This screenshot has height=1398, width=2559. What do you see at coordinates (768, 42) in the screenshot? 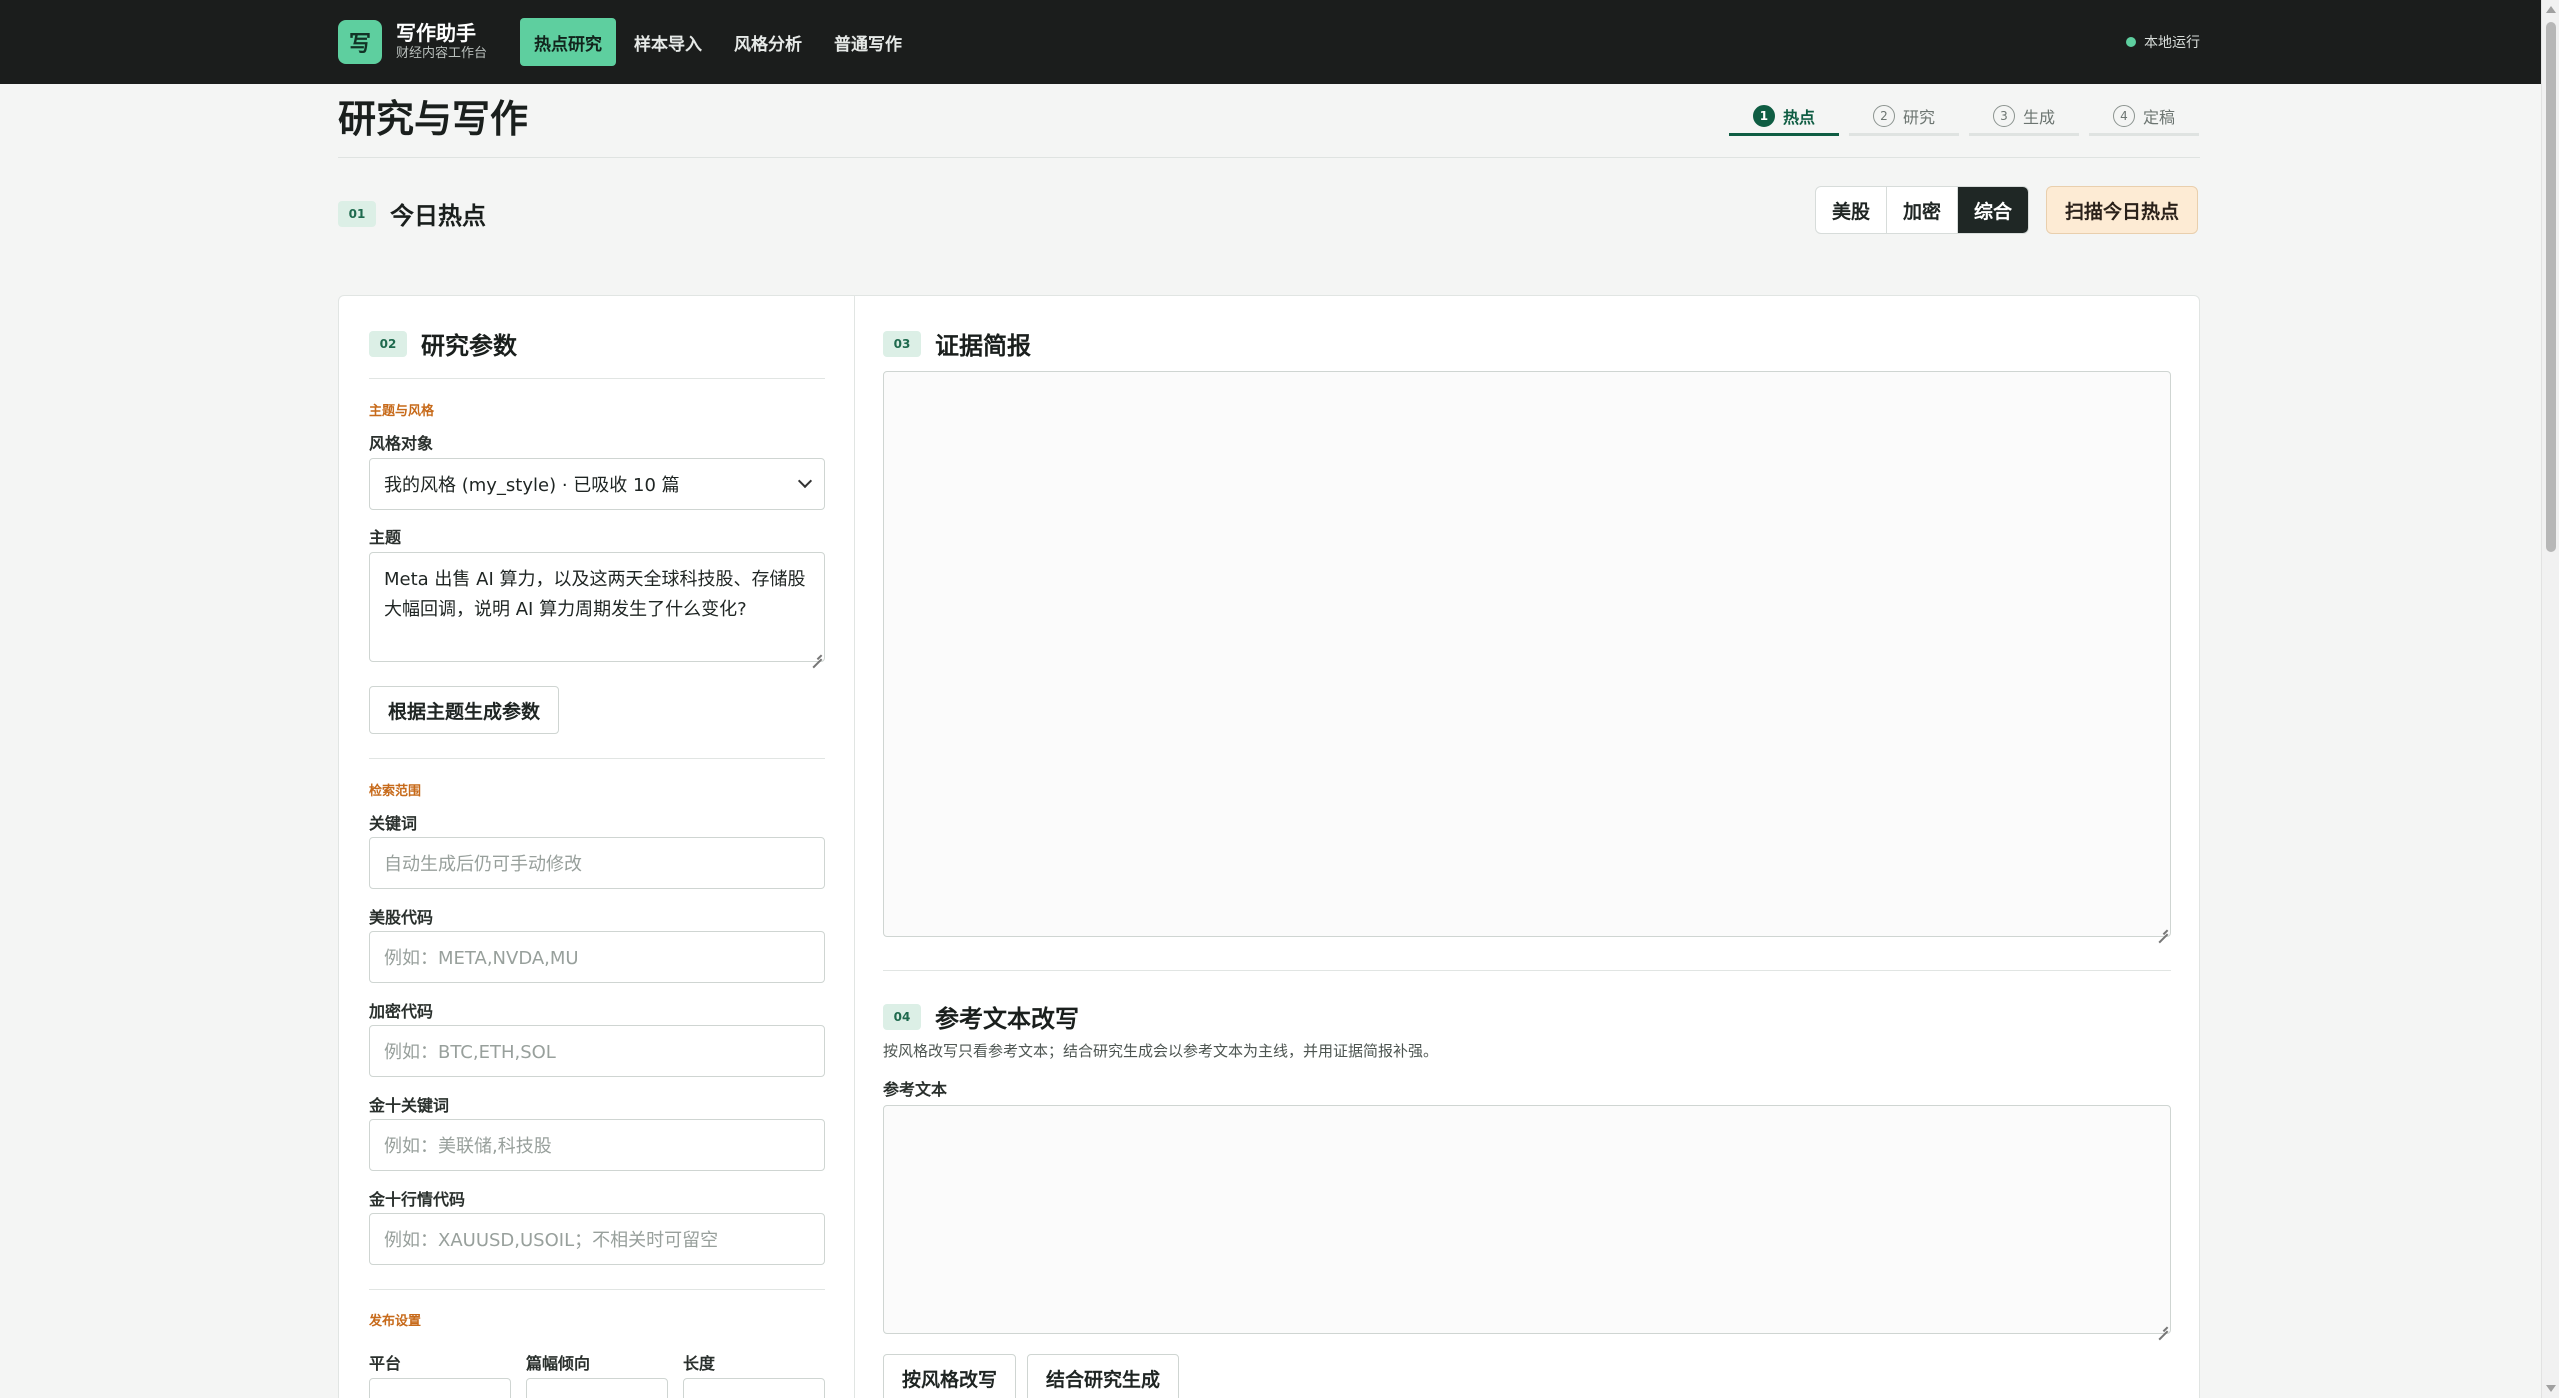
I see `nav-item-style-analysis: 风格分析` at bounding box center [768, 42].